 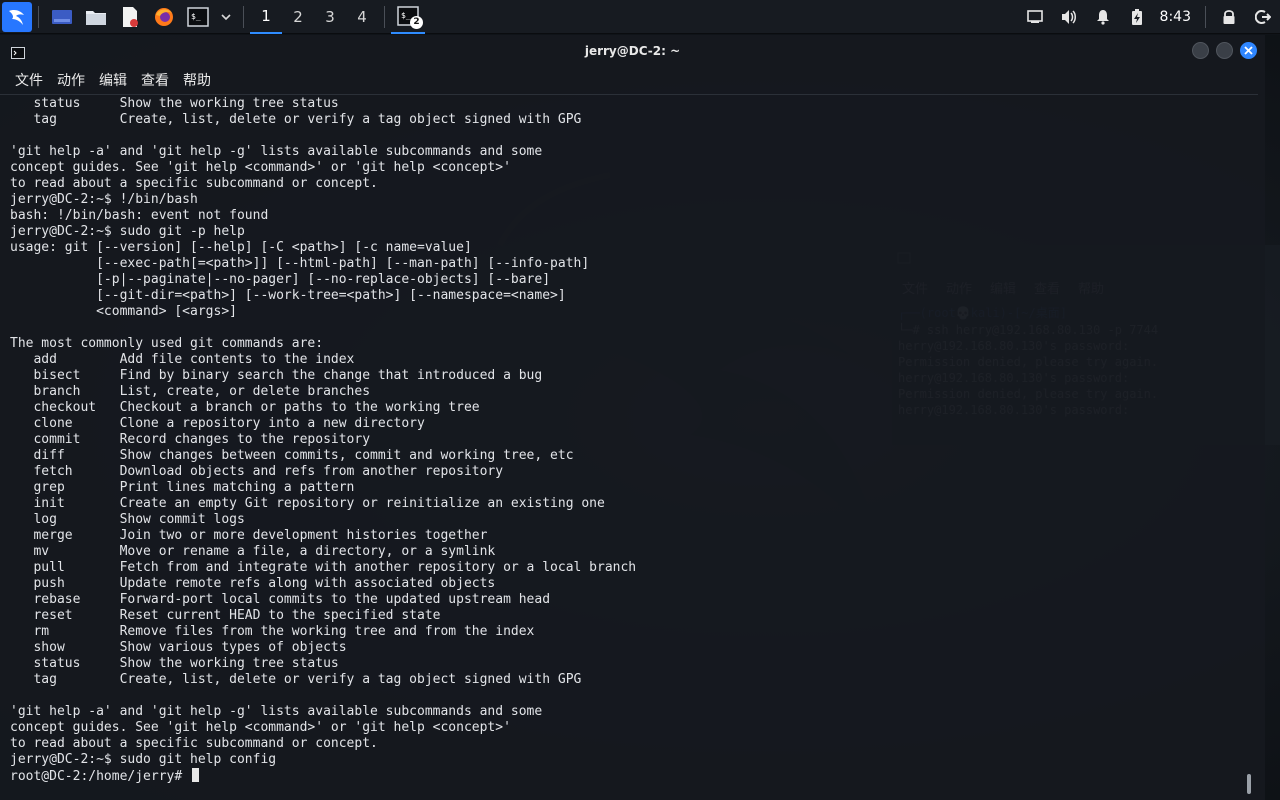 What do you see at coordinates (104, 199) in the screenshot?
I see `terminal-line: jerry@DC-2:~$ !/bin/bash` at bounding box center [104, 199].